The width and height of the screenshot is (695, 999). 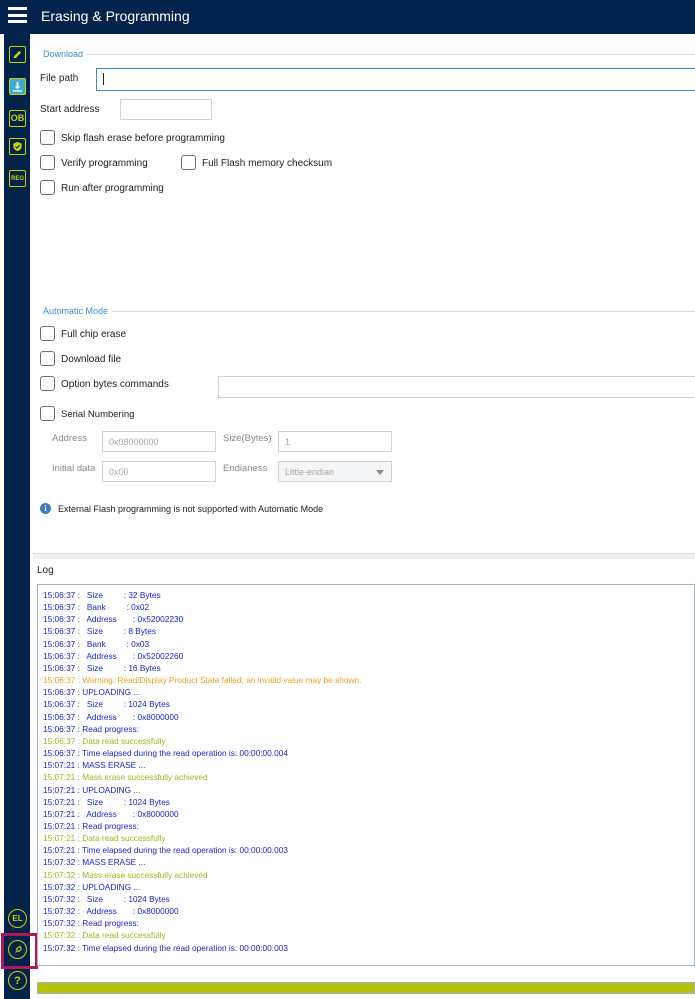 What do you see at coordinates (456, 387) in the screenshot?
I see `option-bytes-input` at bounding box center [456, 387].